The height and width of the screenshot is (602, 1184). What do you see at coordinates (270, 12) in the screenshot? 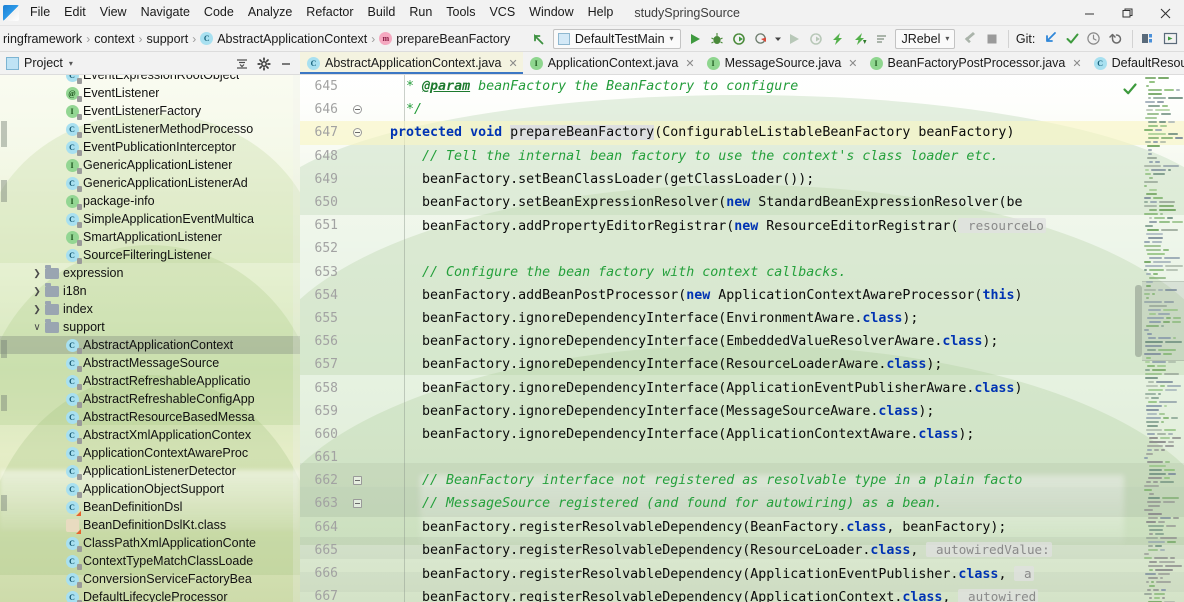
I see `menu-item-analyze: Analyze` at bounding box center [270, 12].